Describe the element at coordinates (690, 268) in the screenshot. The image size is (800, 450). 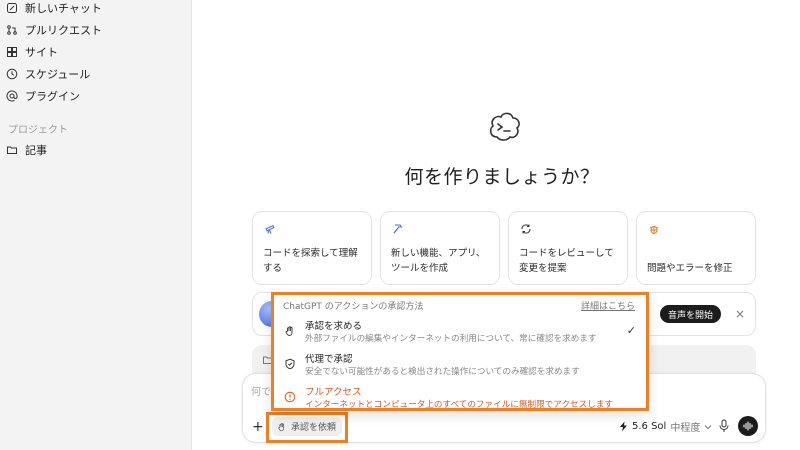
I see `card-text-line2: 問題やエラーを修正` at that location.